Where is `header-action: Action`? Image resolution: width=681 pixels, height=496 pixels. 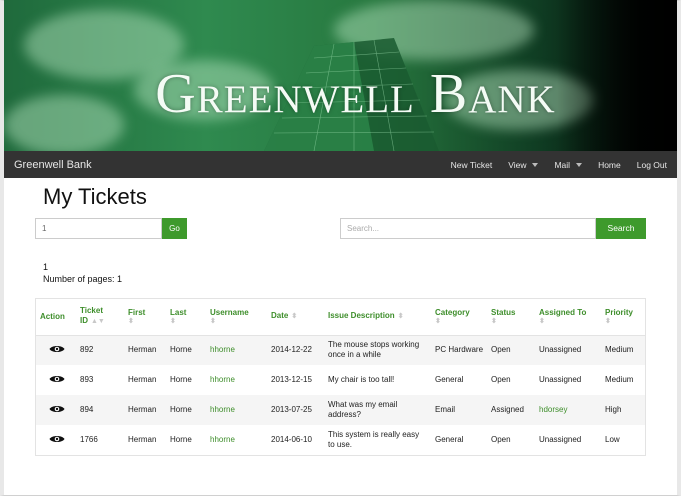 header-action: Action is located at coordinates (56, 317).